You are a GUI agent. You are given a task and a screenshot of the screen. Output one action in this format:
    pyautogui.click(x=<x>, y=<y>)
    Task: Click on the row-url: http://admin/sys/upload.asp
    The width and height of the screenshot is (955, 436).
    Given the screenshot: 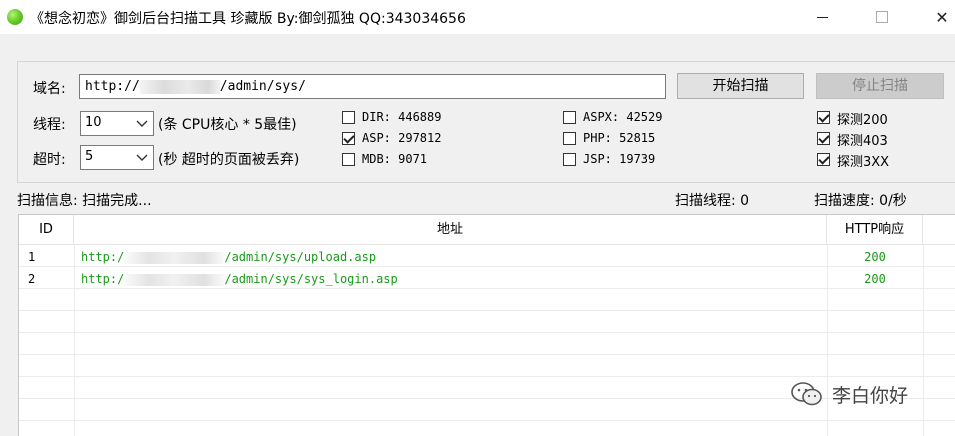 What is the action you would take?
    pyautogui.click(x=229, y=257)
    